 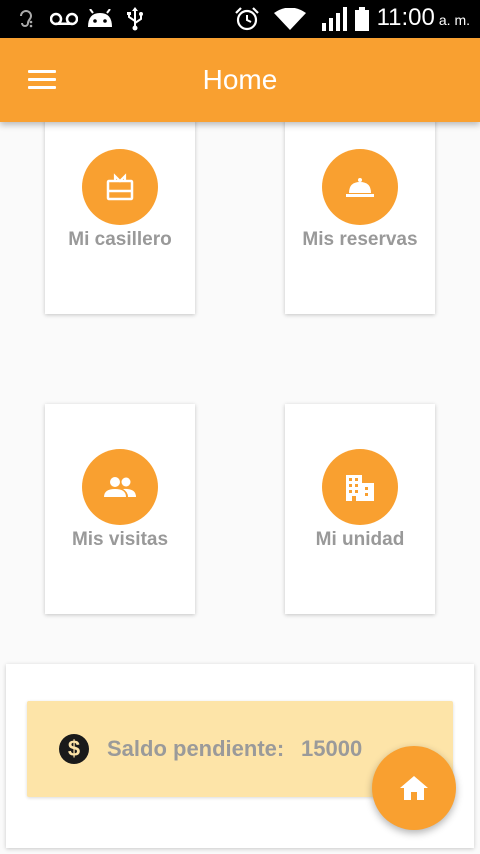 I want to click on card-mi-casillero: Mi casillero, so click(x=120, y=209).